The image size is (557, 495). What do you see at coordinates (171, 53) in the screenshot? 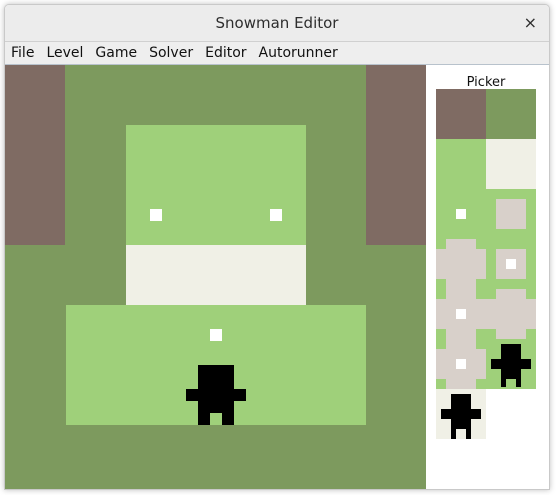
I see `menu-solver: Solver` at bounding box center [171, 53].